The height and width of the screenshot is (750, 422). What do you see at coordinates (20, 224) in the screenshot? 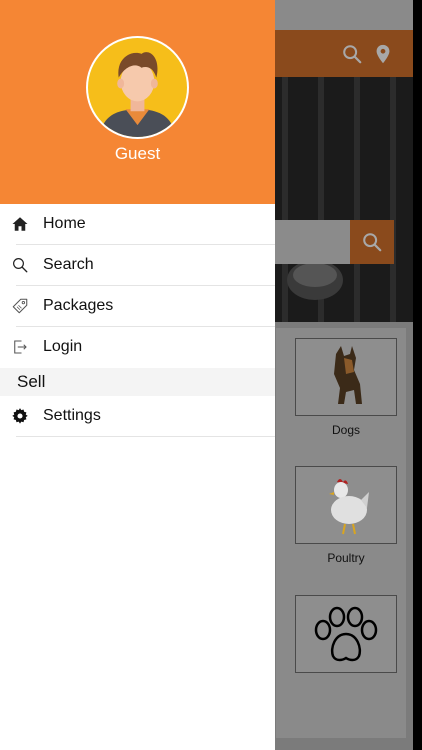
I see `home-icon` at bounding box center [20, 224].